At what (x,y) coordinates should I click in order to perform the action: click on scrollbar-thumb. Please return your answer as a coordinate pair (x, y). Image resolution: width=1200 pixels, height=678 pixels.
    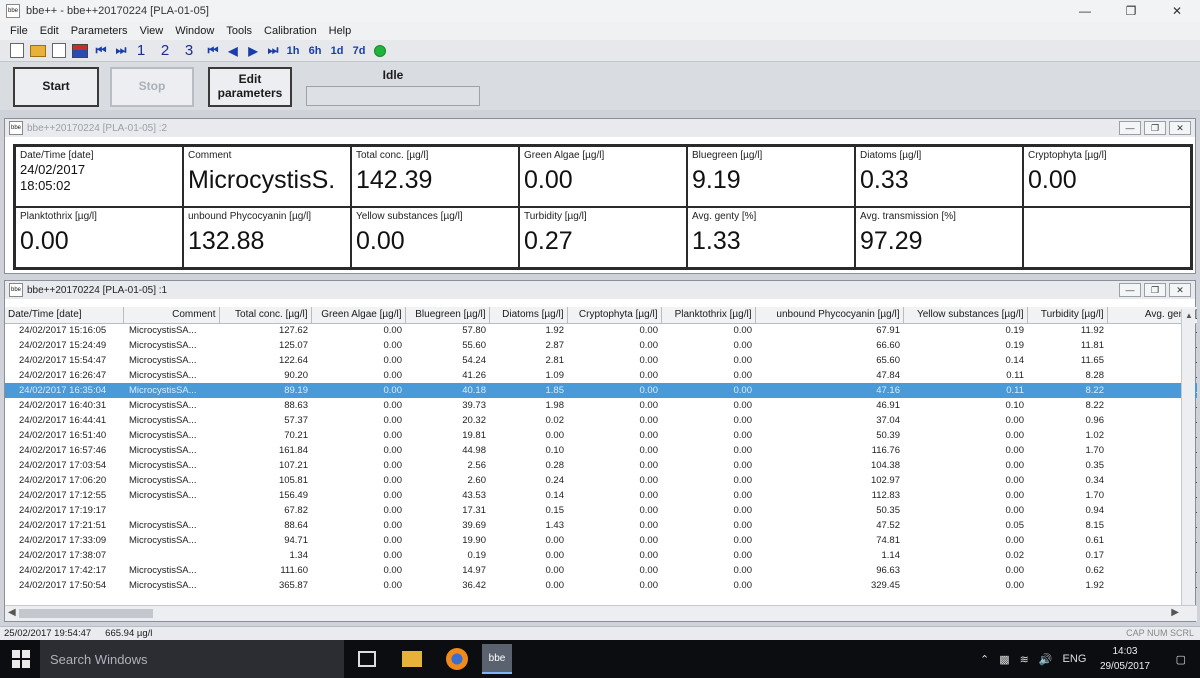
    Looking at the image, I should click on (86, 613).